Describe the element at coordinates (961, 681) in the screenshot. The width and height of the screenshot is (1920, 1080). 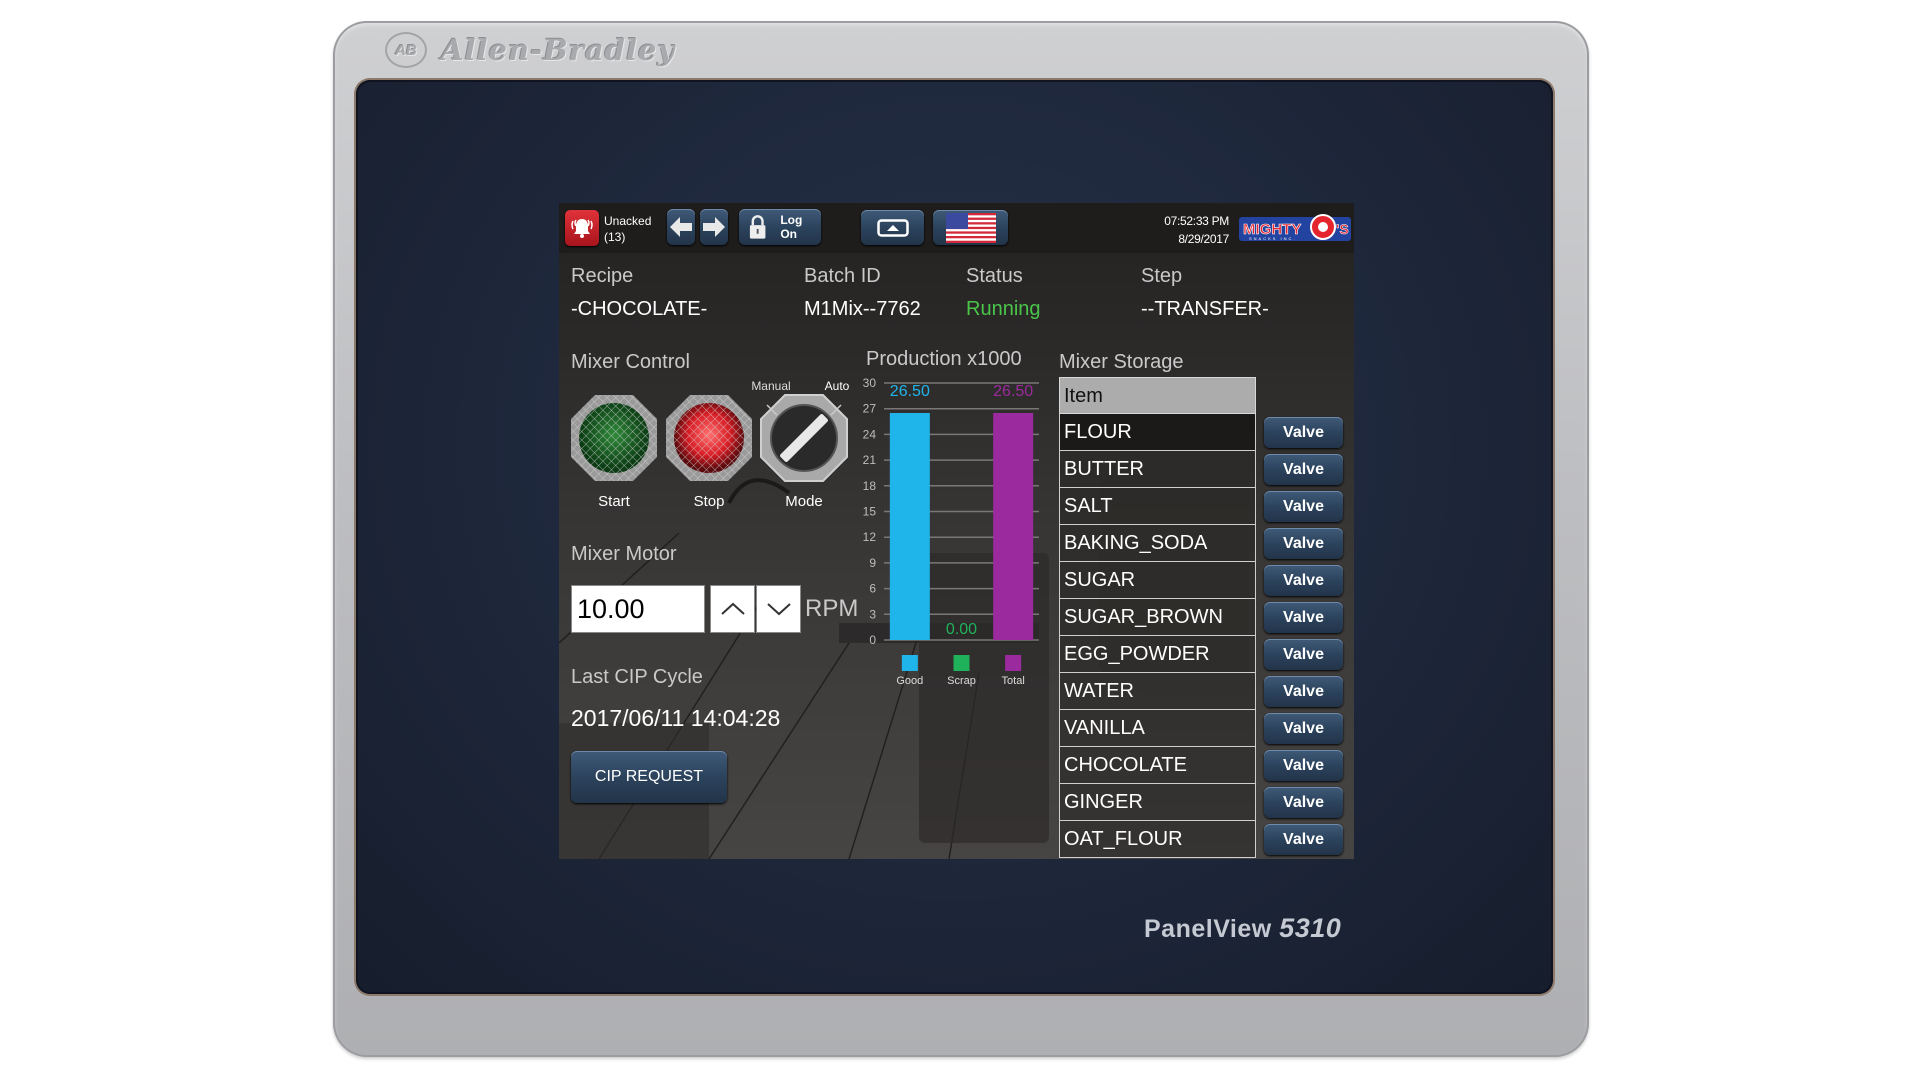
I see `legend-label-scrap: Scrap` at that location.